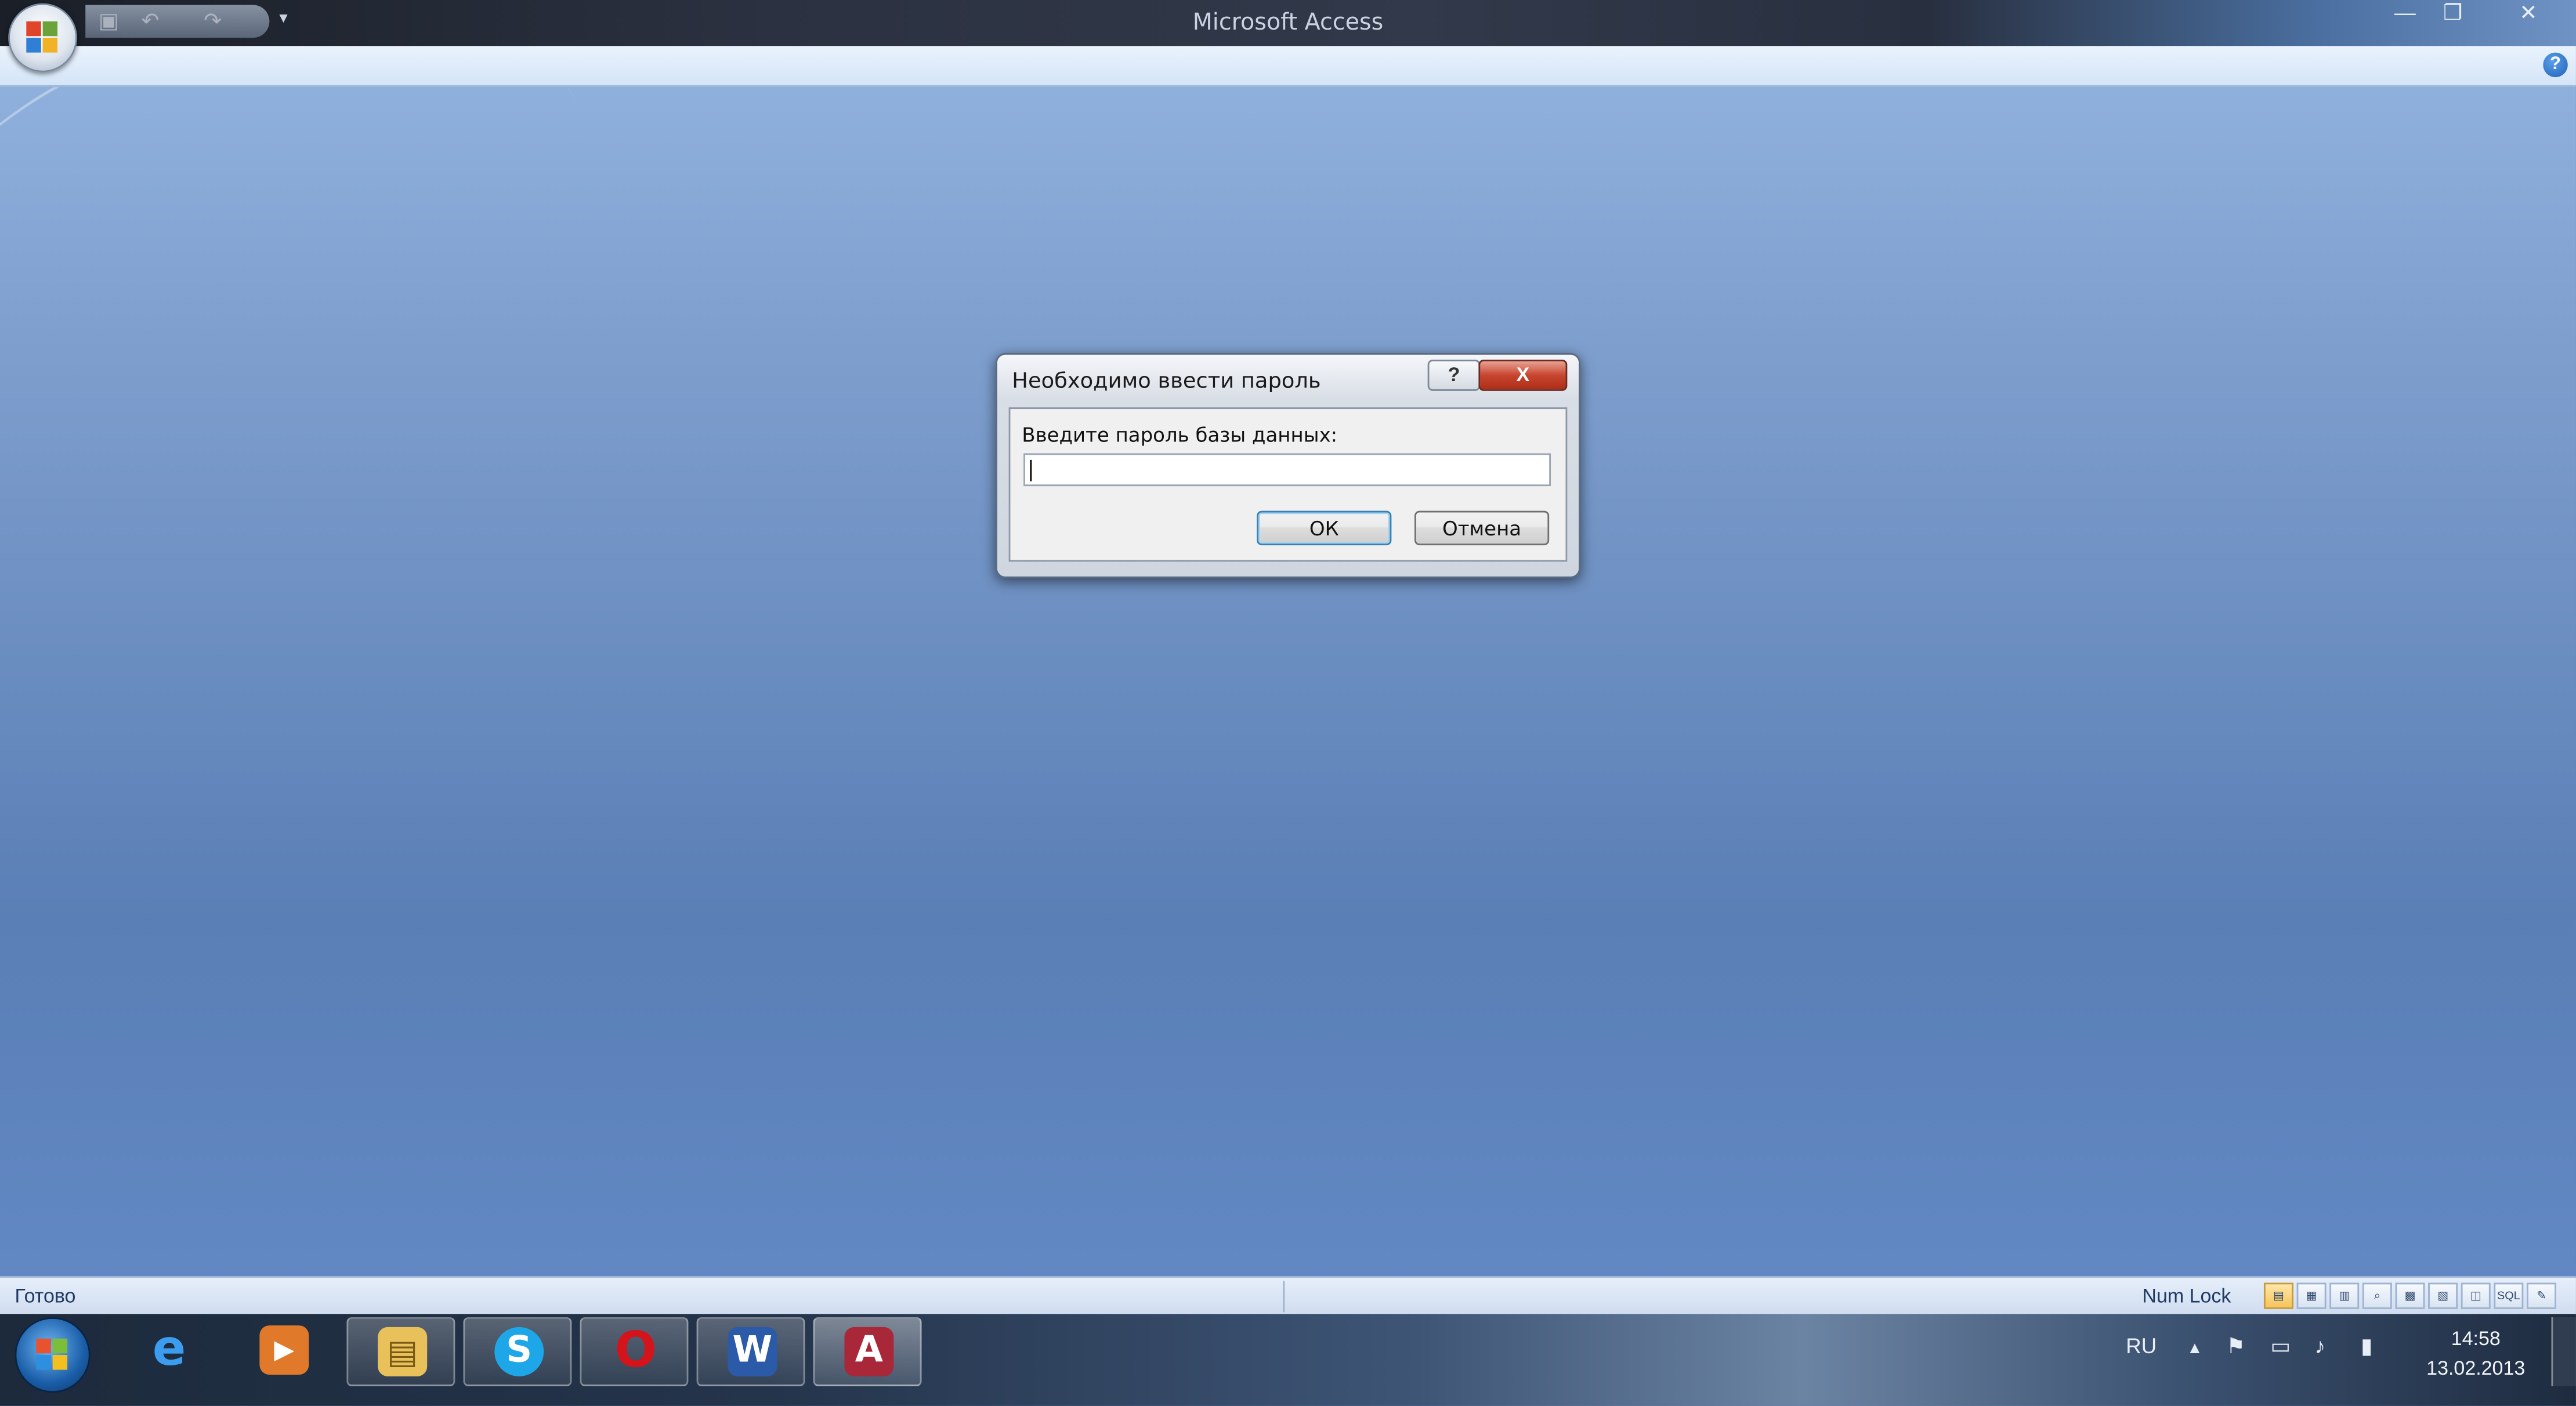 The width and height of the screenshot is (2576, 1406). I want to click on word-icon: W, so click(752, 1351).